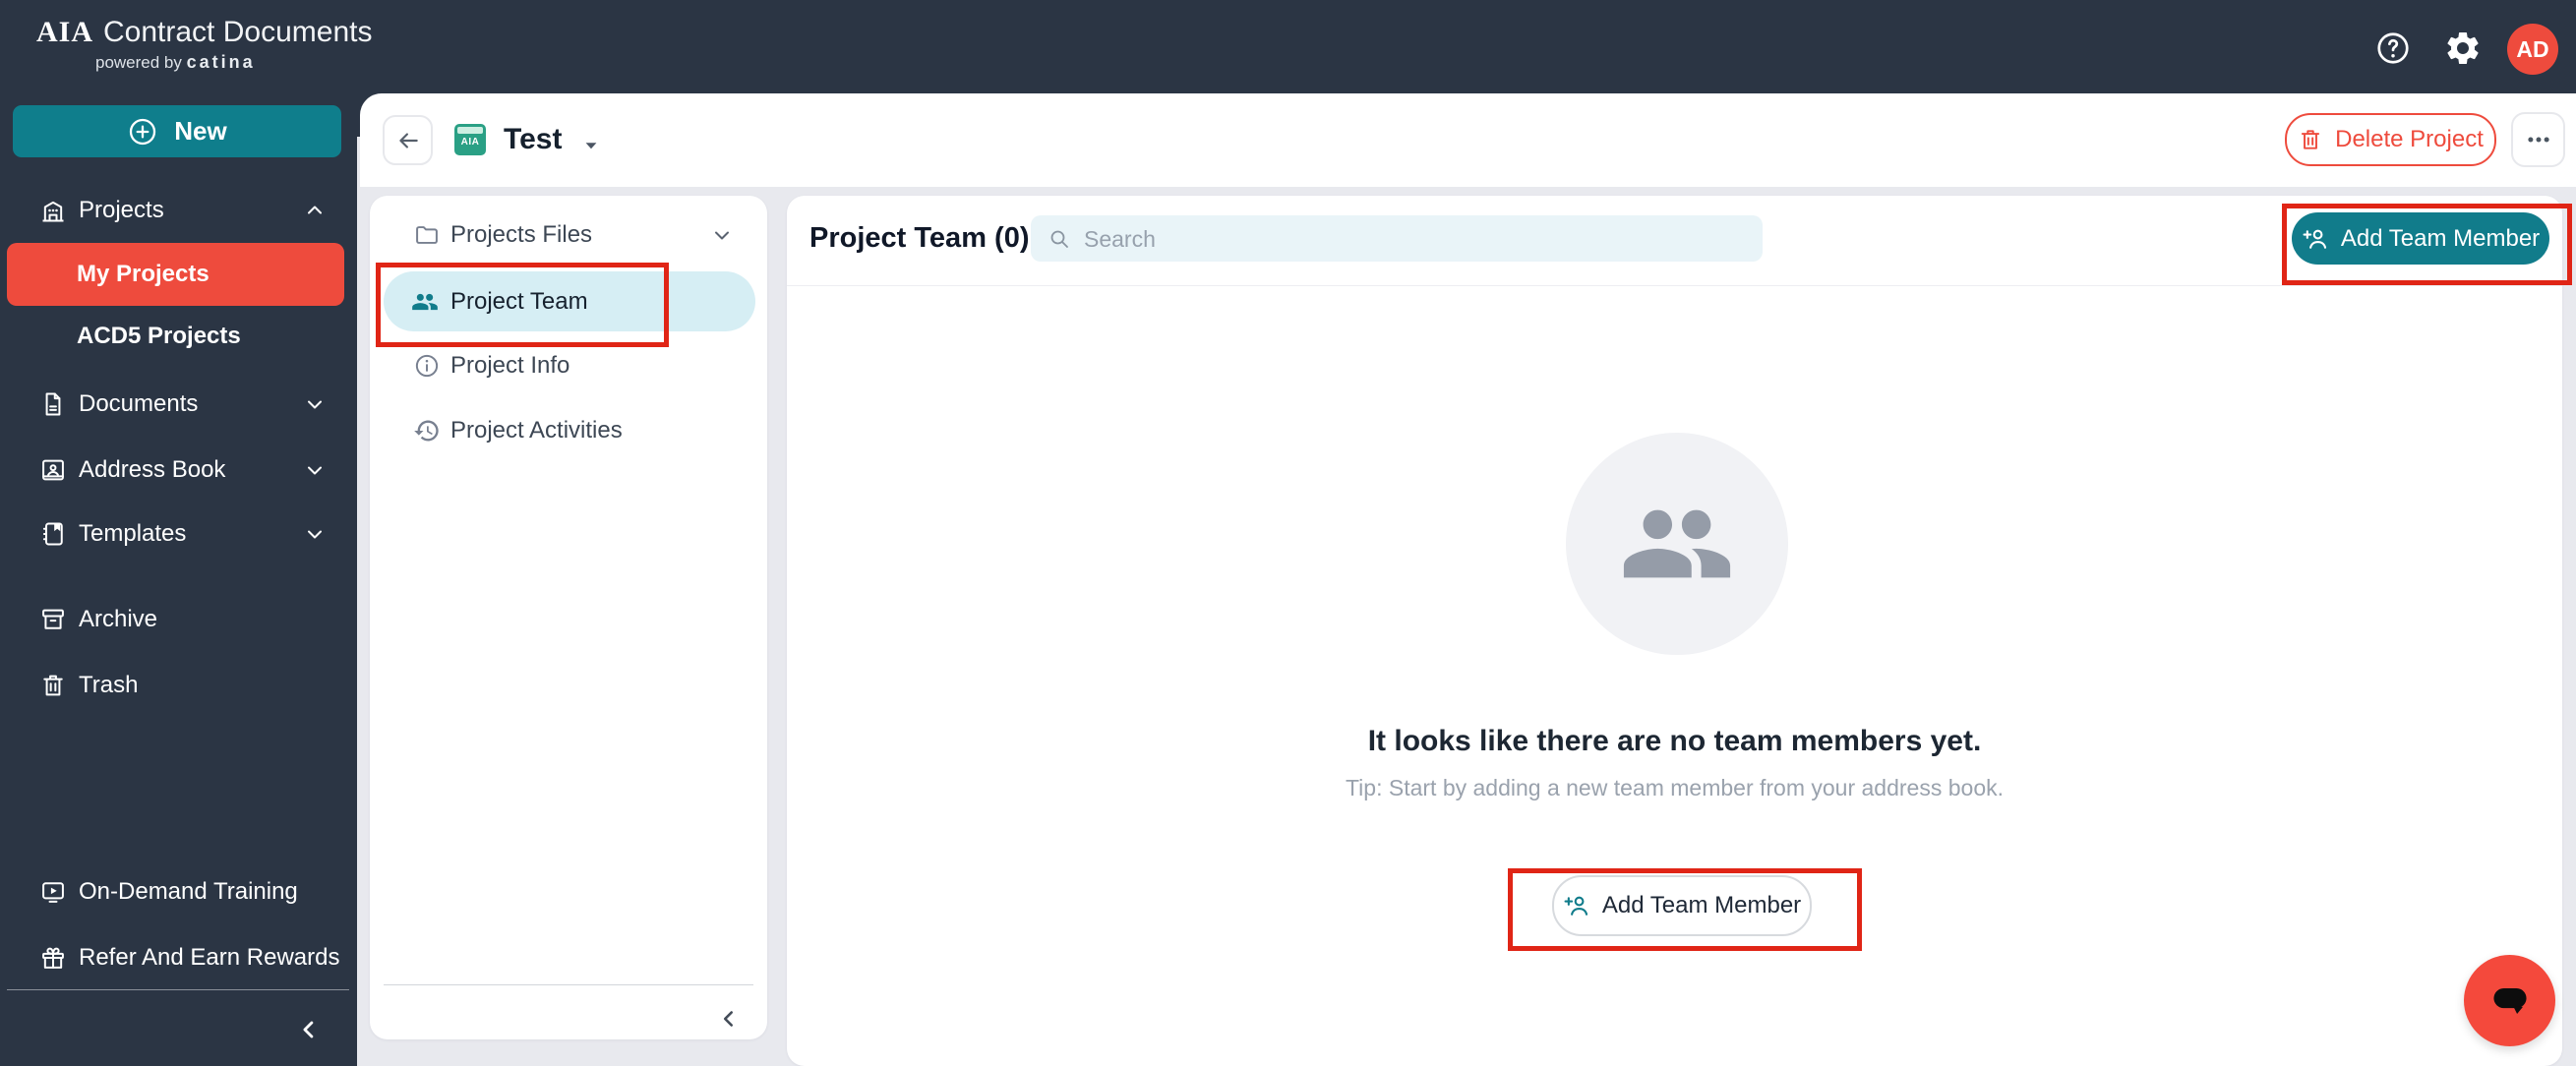 Image resolution: width=2576 pixels, height=1066 pixels. What do you see at coordinates (470, 130) in the screenshot?
I see `project-folder-tab` at bounding box center [470, 130].